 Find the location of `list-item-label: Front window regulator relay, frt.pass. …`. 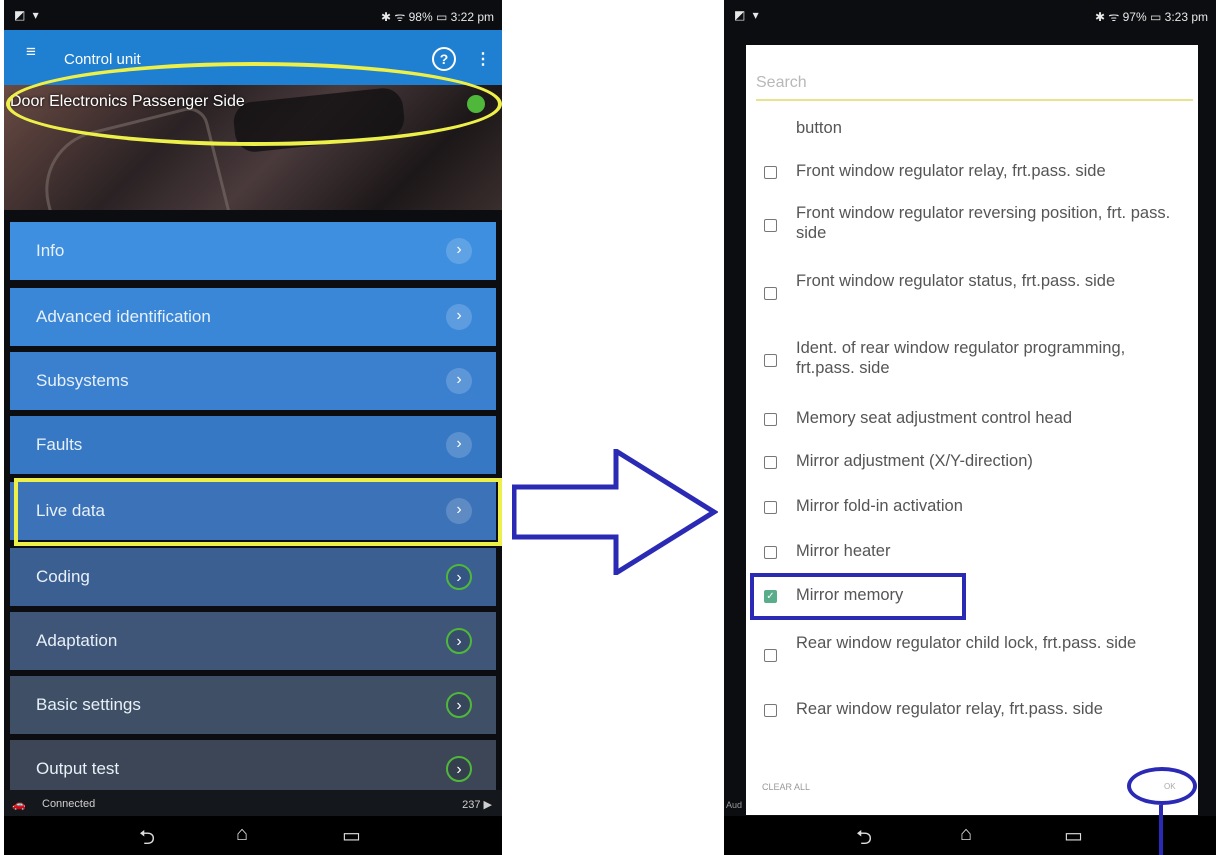

list-item-label: Front window regulator relay, frt.pass. … is located at coordinates (951, 171).